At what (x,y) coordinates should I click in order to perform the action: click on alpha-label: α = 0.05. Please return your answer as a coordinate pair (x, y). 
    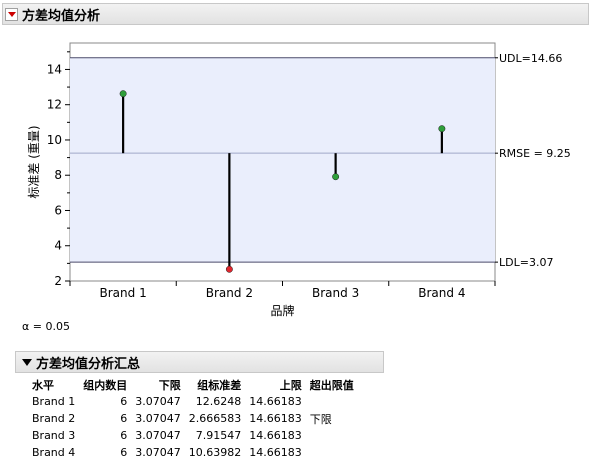
    Looking at the image, I should click on (46, 326).